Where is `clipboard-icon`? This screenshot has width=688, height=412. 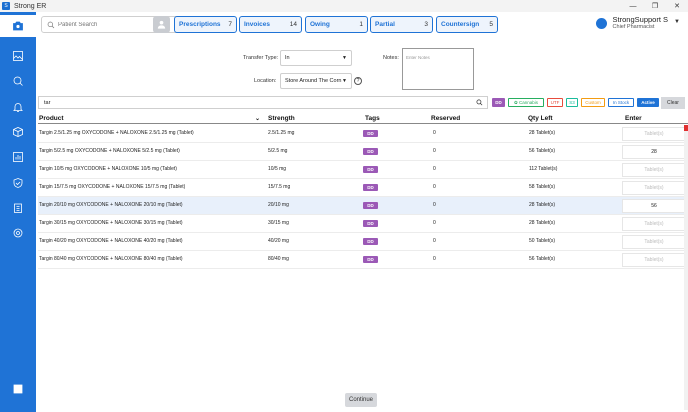 clipboard-icon is located at coordinates (18, 208).